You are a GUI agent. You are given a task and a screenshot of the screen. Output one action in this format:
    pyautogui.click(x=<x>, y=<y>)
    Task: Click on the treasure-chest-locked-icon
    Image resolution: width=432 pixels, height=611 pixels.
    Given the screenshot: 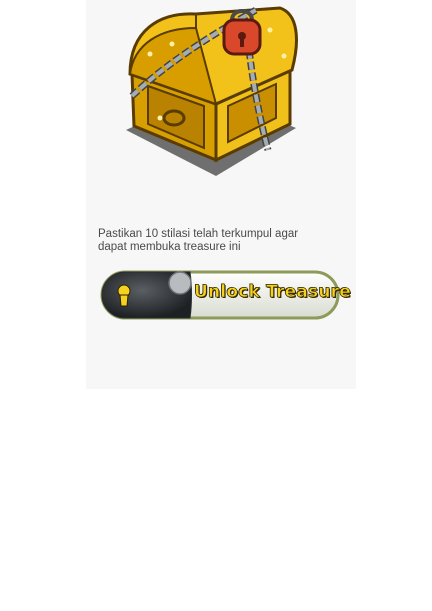 What is the action you would take?
    pyautogui.click(x=212, y=91)
    